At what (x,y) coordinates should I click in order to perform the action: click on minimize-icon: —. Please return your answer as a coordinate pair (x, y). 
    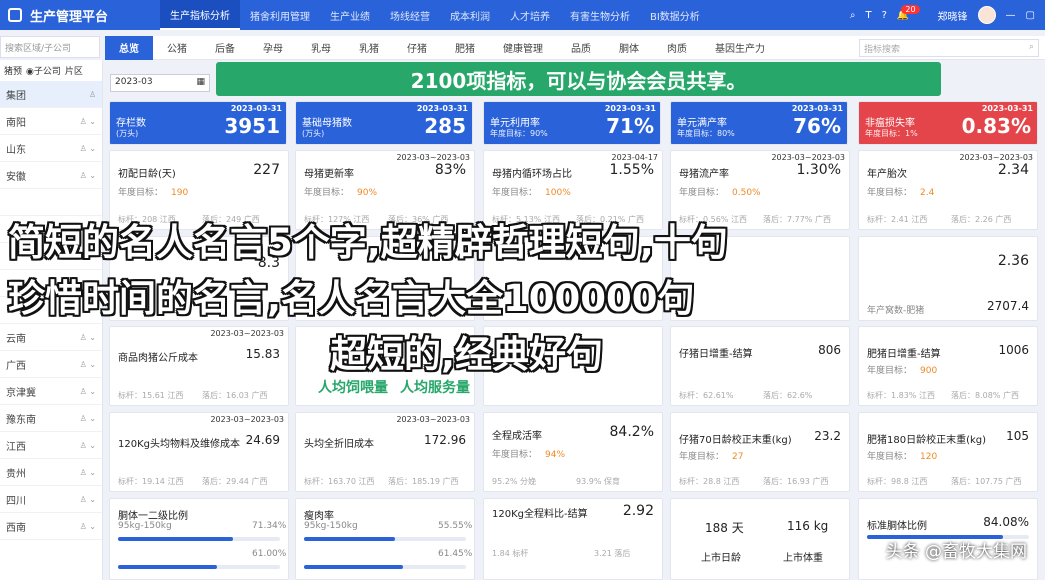
    Looking at the image, I should click on (1011, 15).